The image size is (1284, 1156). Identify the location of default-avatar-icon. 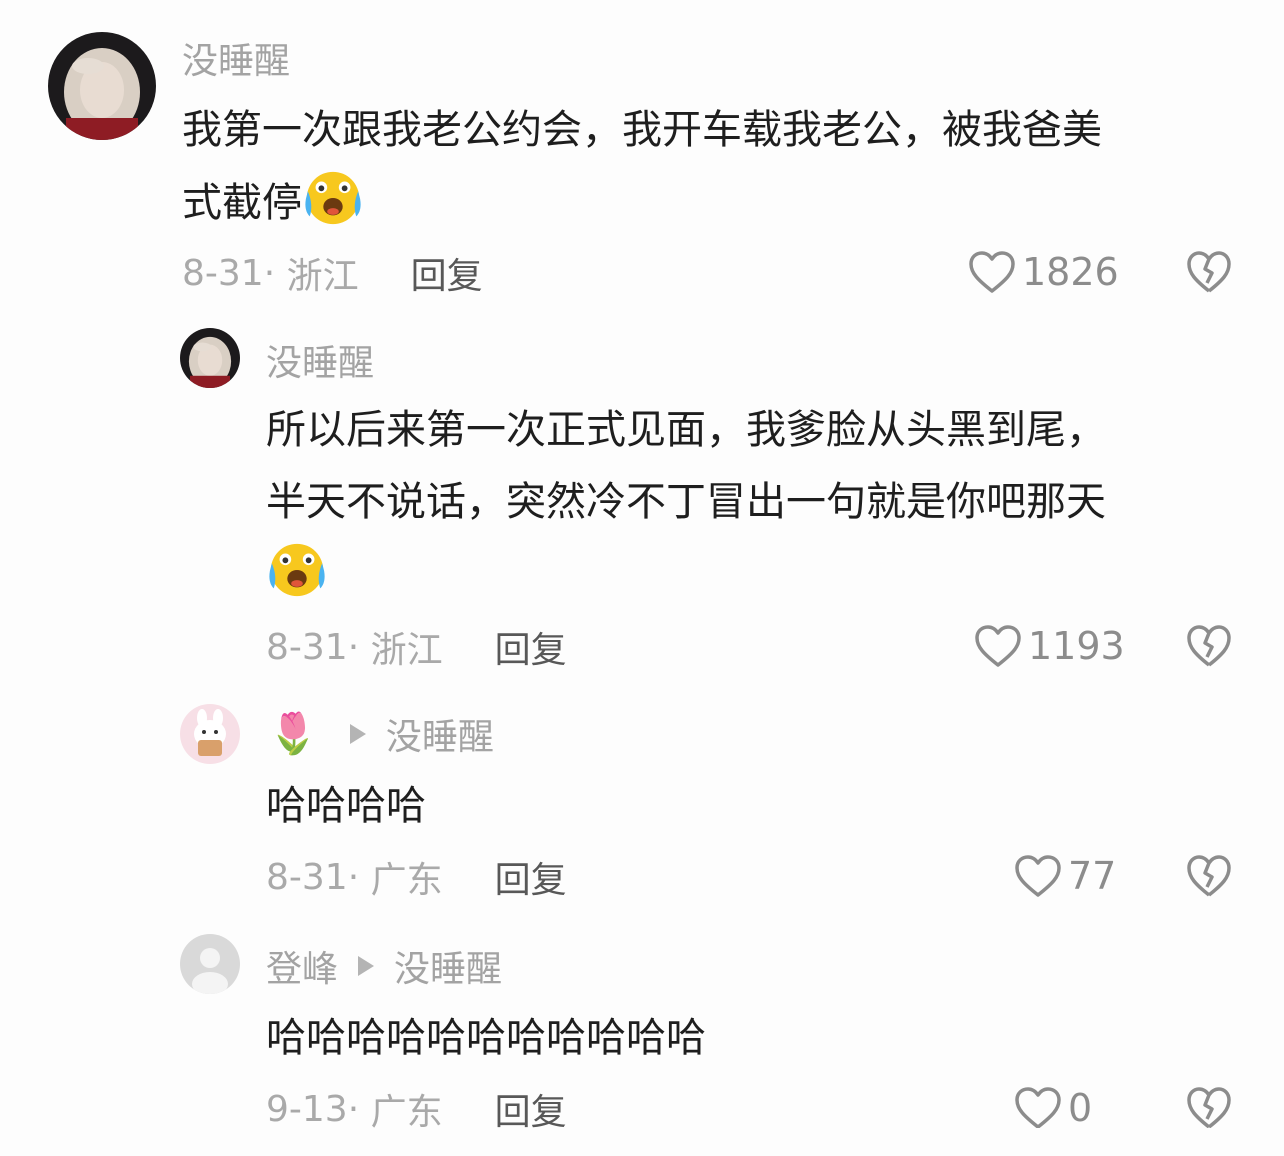
(210, 964).